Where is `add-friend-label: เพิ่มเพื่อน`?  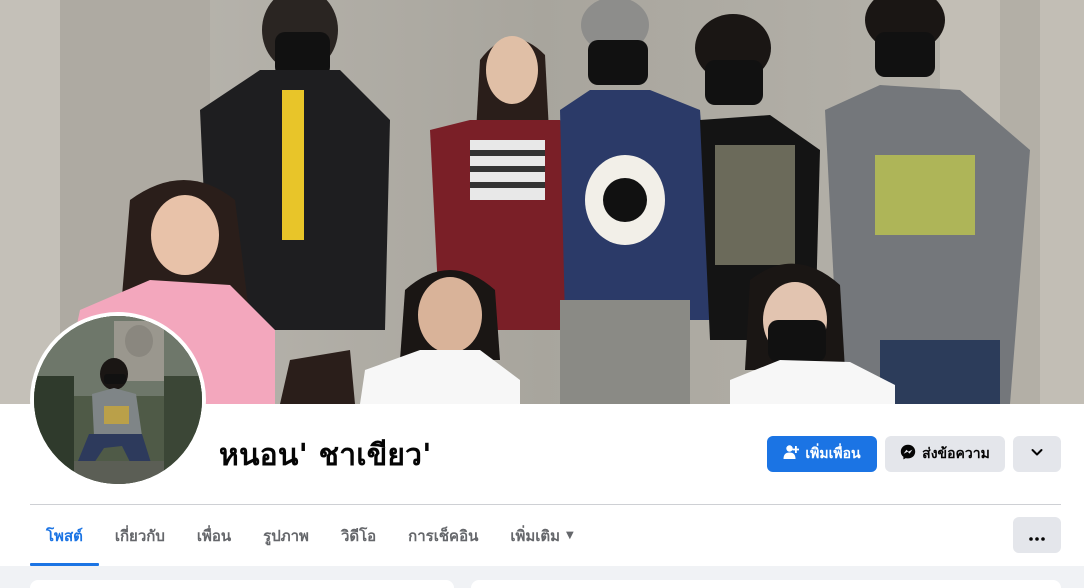 add-friend-label: เพิ่มเพื่อน is located at coordinates (833, 454).